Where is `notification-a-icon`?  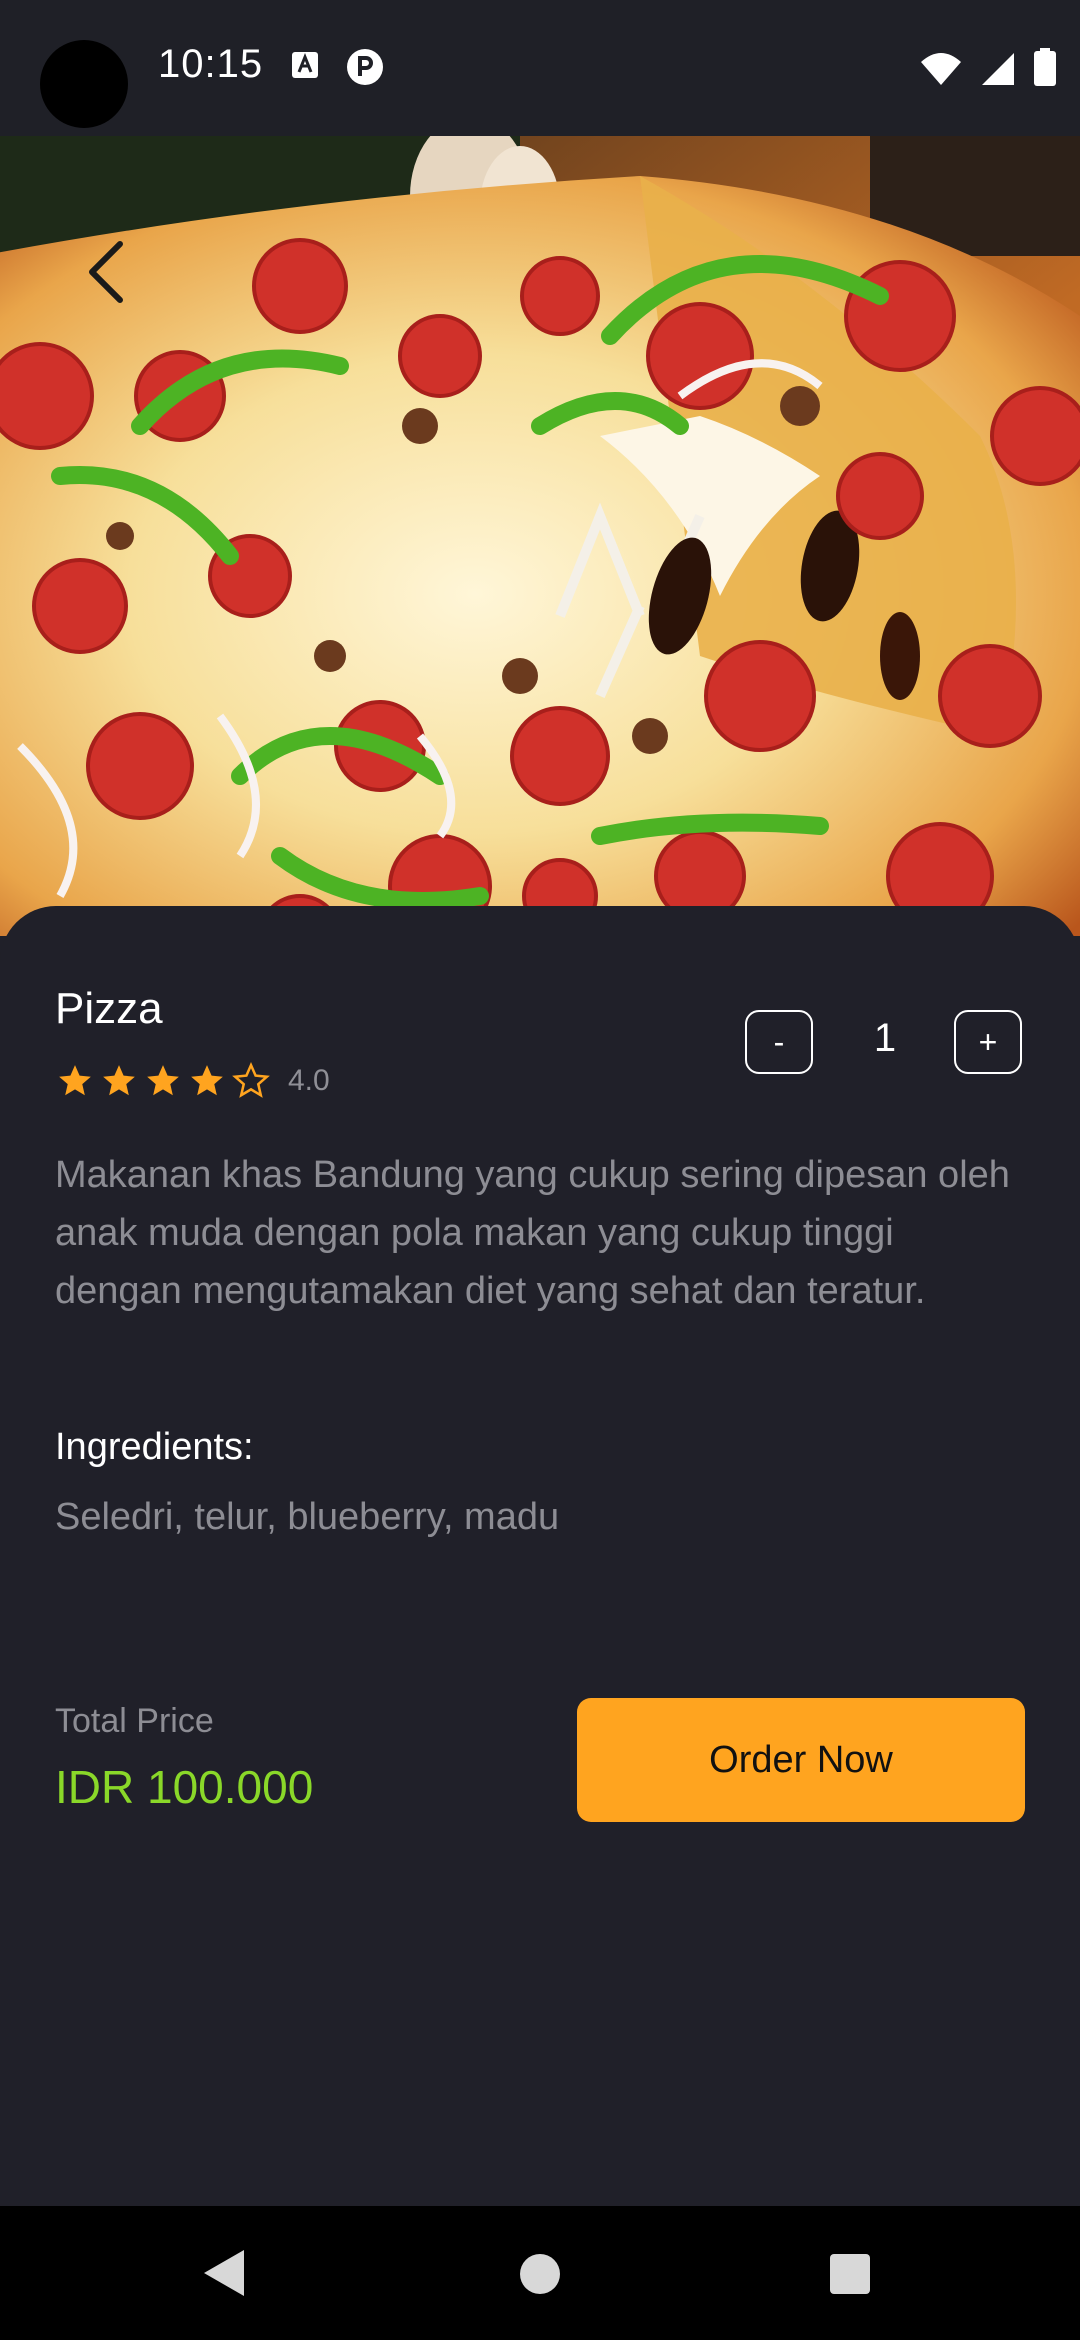
notification-a-icon is located at coordinates (305, 65).